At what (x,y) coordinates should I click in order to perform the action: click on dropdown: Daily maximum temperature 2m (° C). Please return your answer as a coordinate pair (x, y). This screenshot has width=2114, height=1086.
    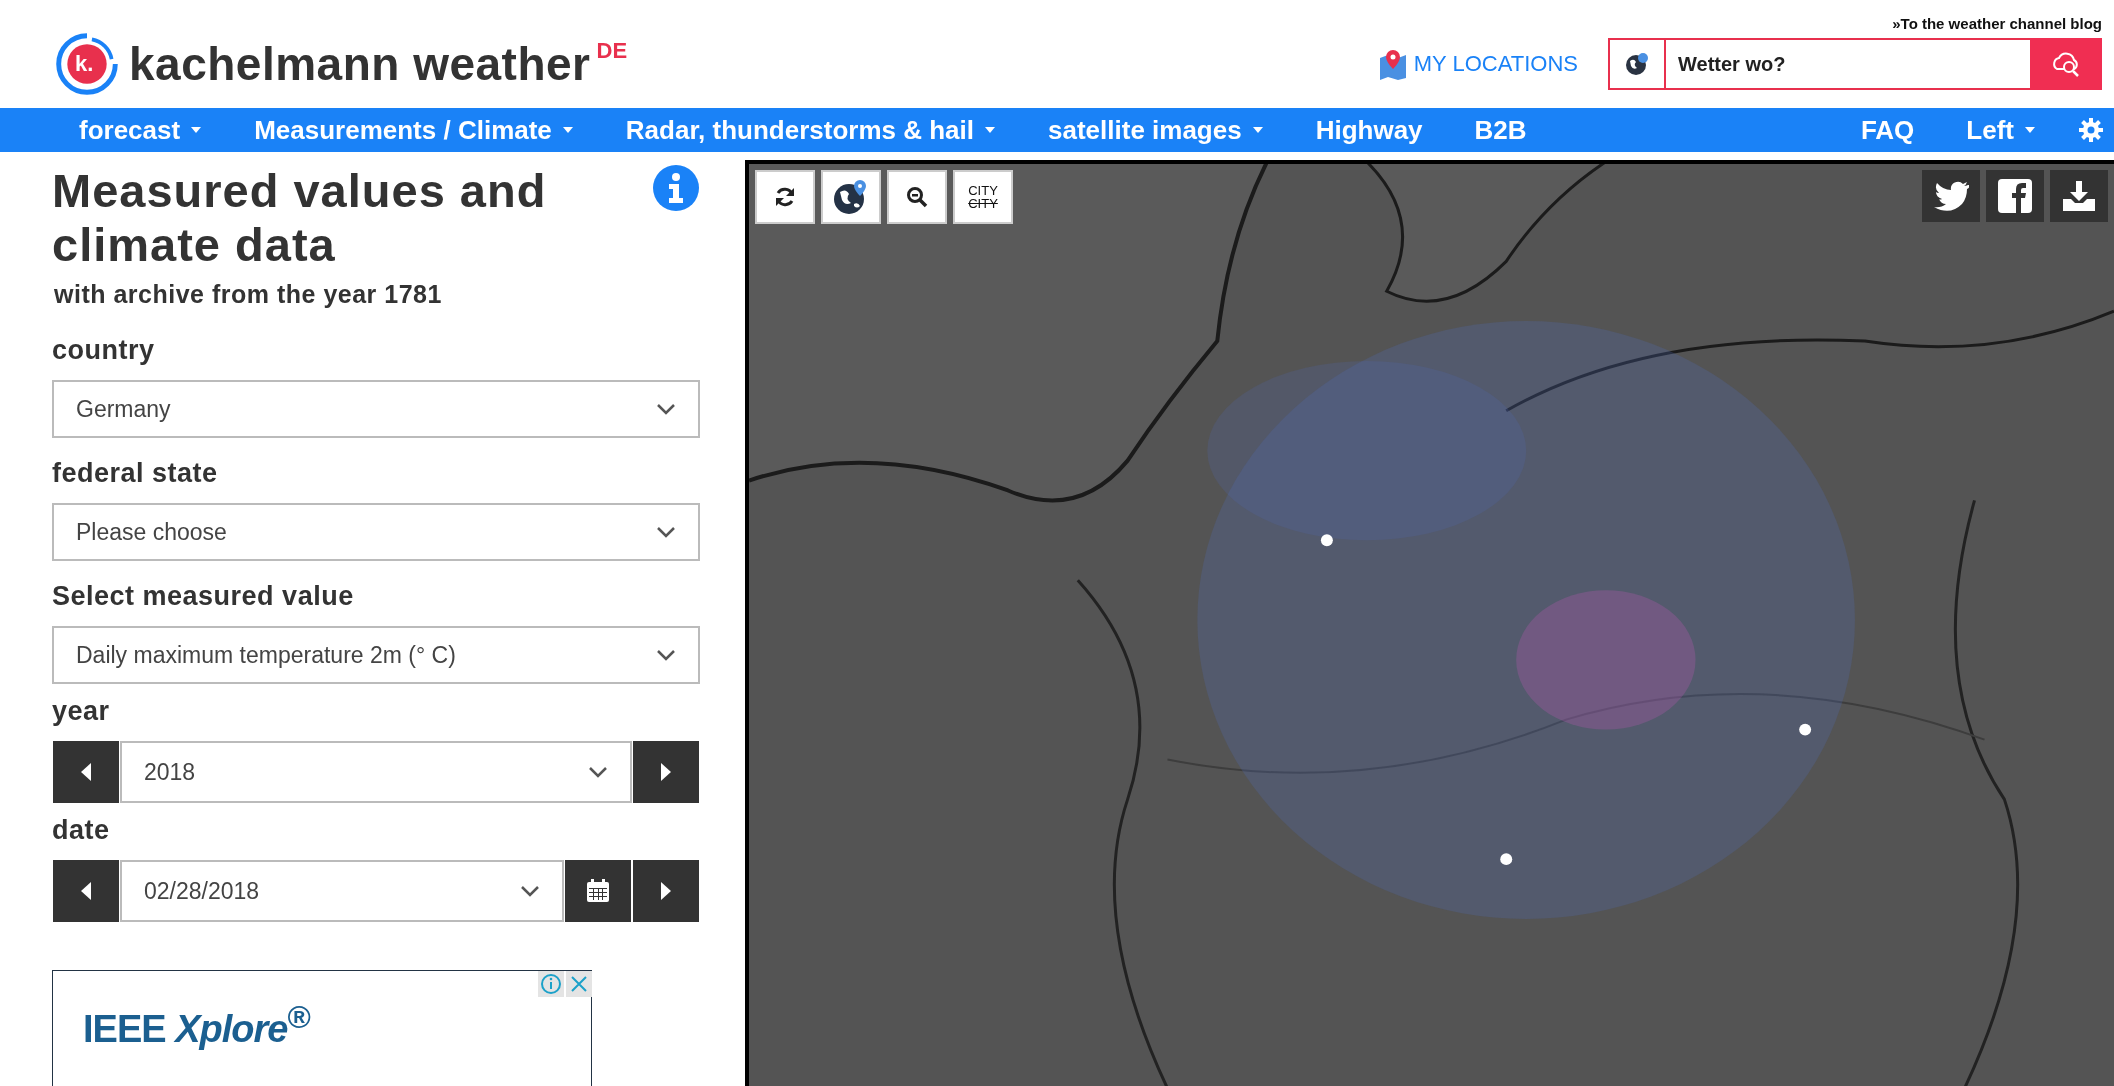
    Looking at the image, I should click on (376, 655).